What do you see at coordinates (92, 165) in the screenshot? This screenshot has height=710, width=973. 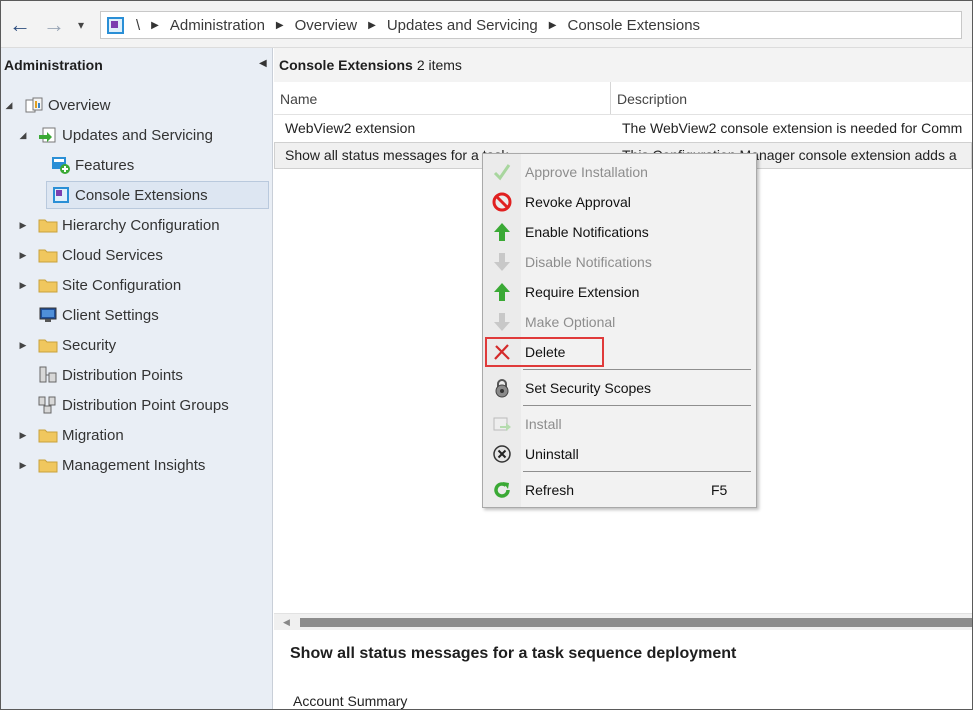 I see `tree-item-features: Features` at bounding box center [92, 165].